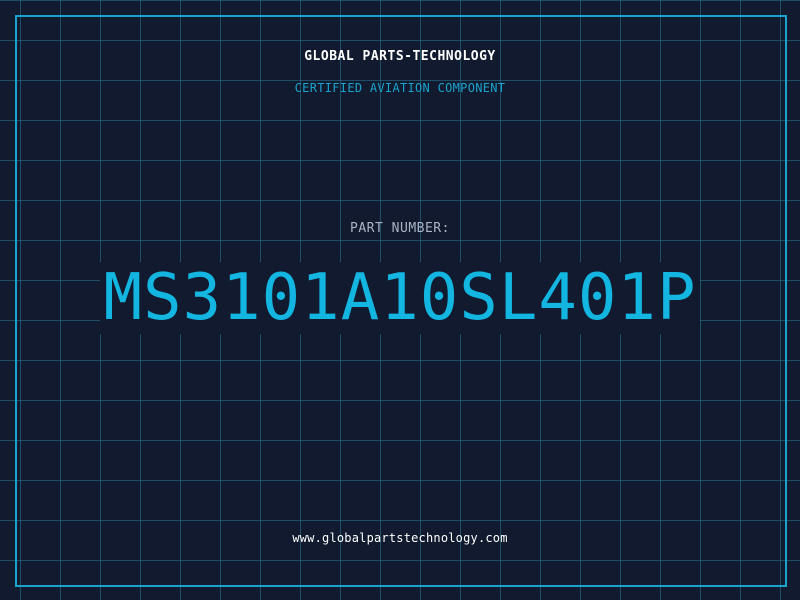 The height and width of the screenshot is (600, 800). I want to click on part-number-container: MS3101A10SL401P, so click(400, 298).